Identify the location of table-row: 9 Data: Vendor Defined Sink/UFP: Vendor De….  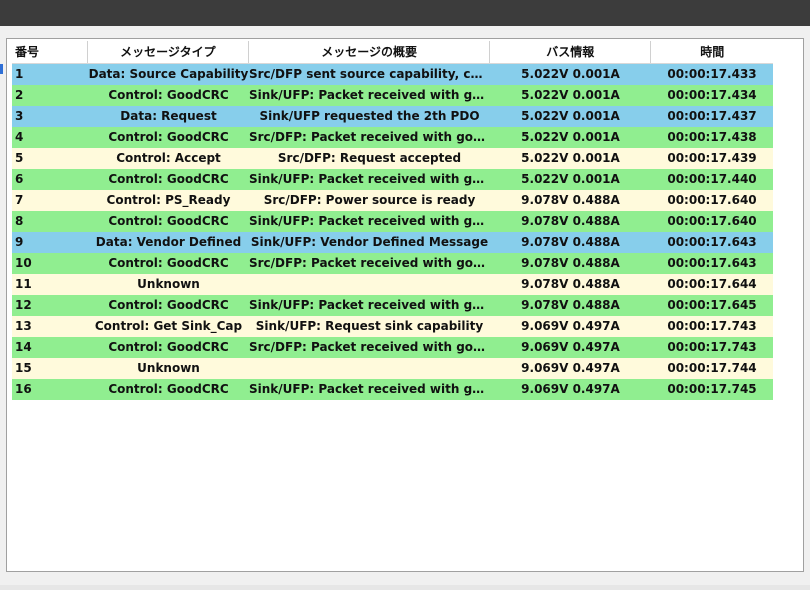
(392, 242).